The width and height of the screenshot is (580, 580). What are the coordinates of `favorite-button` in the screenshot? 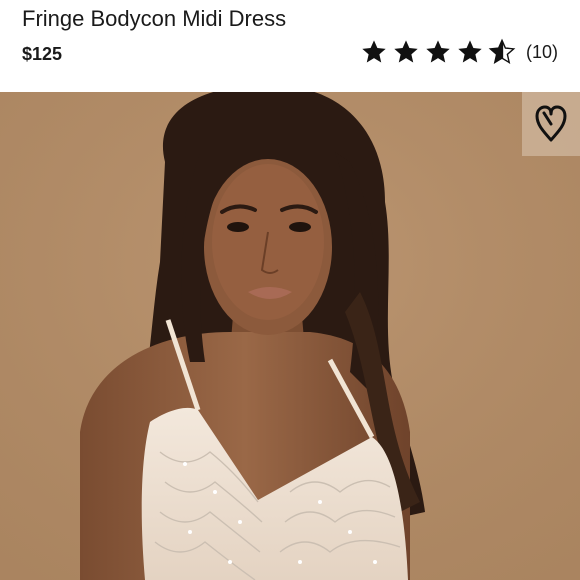 It's located at (551, 124).